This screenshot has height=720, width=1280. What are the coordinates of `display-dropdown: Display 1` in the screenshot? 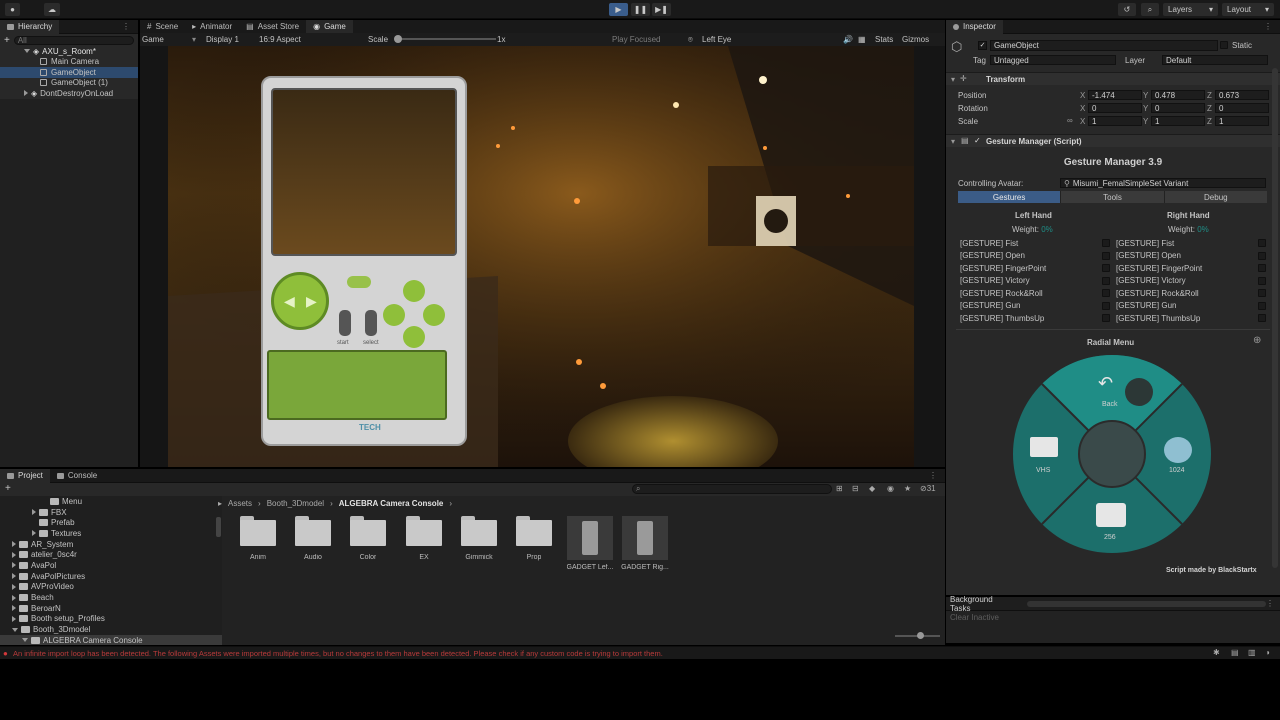 It's located at (222, 39).